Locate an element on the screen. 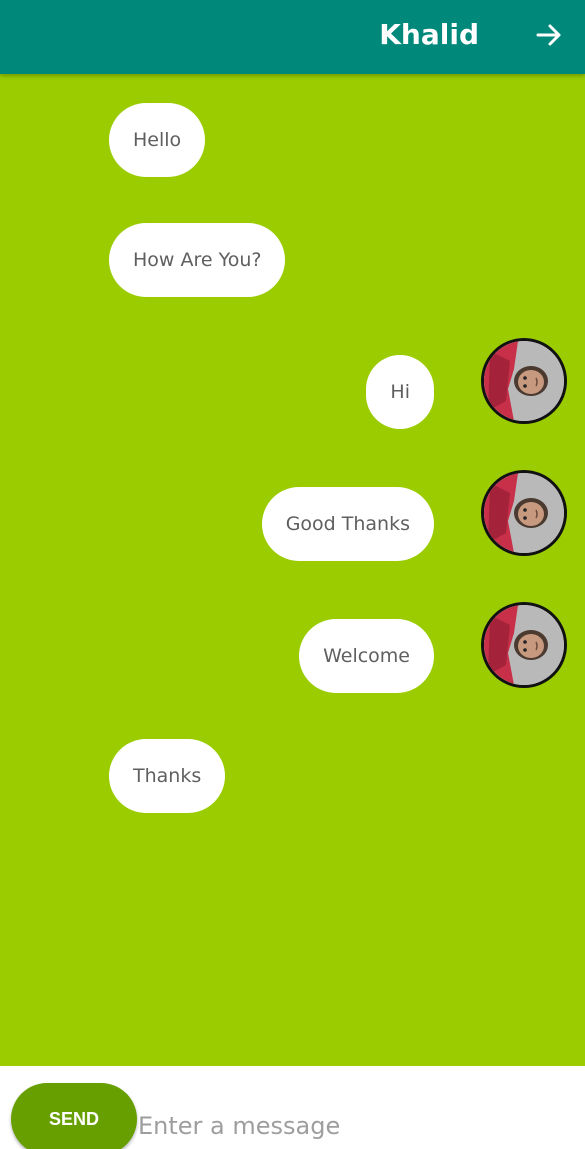 Image resolution: width=585 pixels, height=1149 pixels. message-composer: SEND is located at coordinates (292, 1107).